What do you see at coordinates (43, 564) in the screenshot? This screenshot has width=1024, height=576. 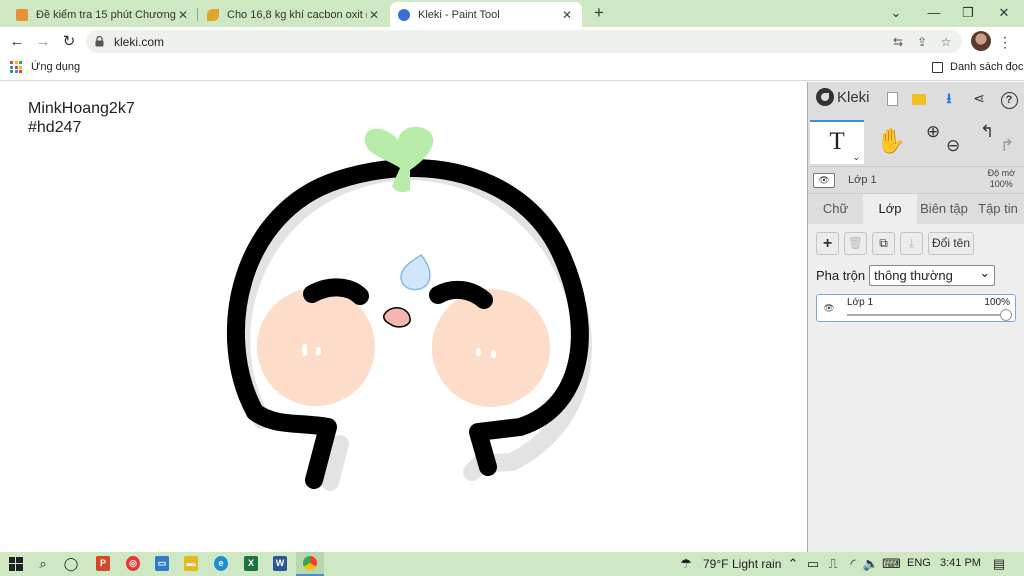 I see `search-icon: ⌕` at bounding box center [43, 564].